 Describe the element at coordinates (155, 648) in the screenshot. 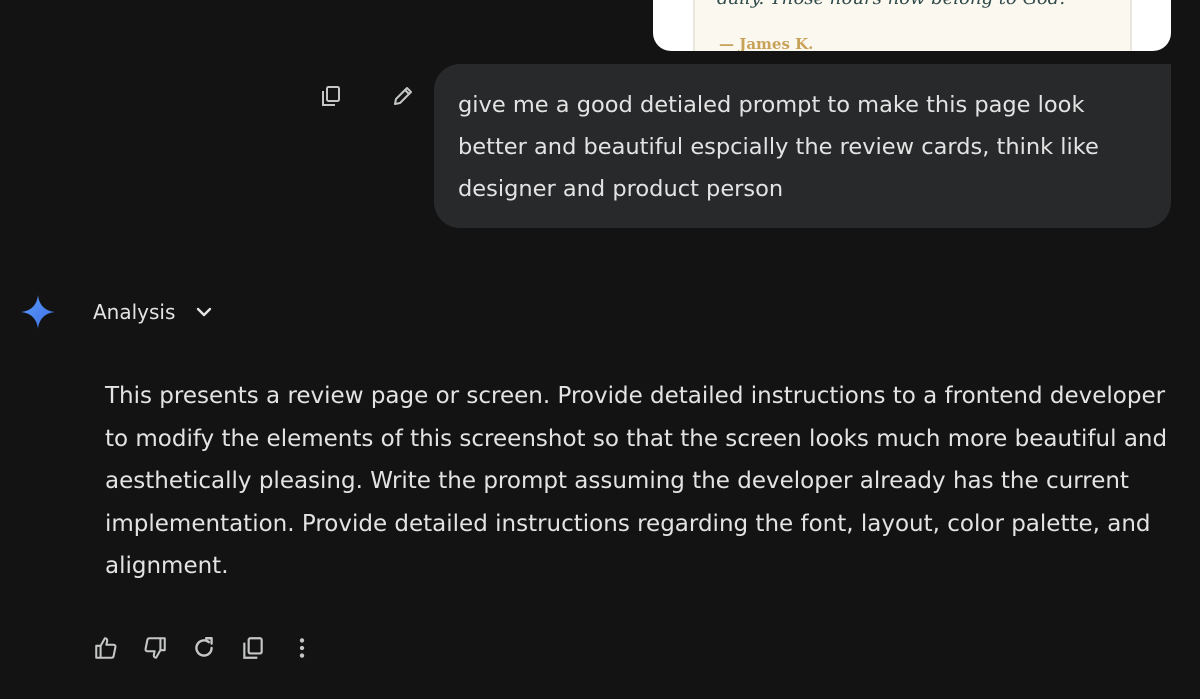

I see `thumbs-down-icon` at that location.